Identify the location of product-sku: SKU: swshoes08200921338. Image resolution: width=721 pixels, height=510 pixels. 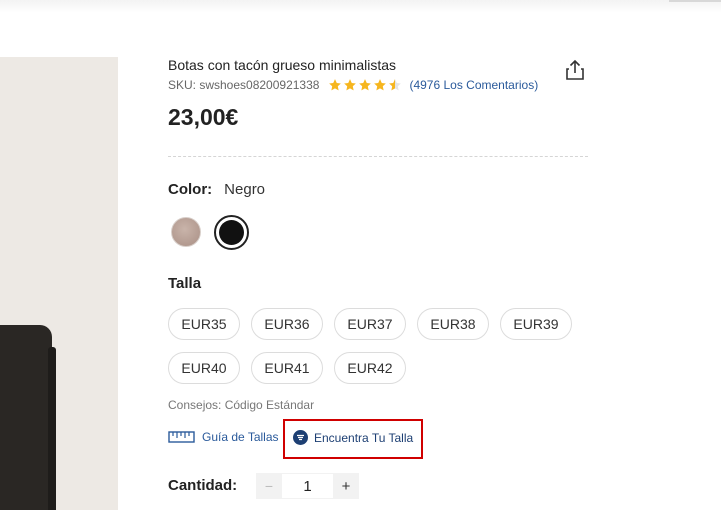
(244, 85).